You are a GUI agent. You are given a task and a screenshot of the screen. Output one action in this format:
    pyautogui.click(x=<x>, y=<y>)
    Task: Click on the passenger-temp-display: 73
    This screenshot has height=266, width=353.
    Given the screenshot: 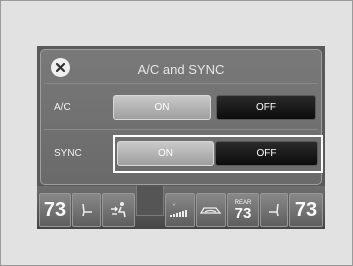 What is the action you would take?
    pyautogui.click(x=306, y=210)
    